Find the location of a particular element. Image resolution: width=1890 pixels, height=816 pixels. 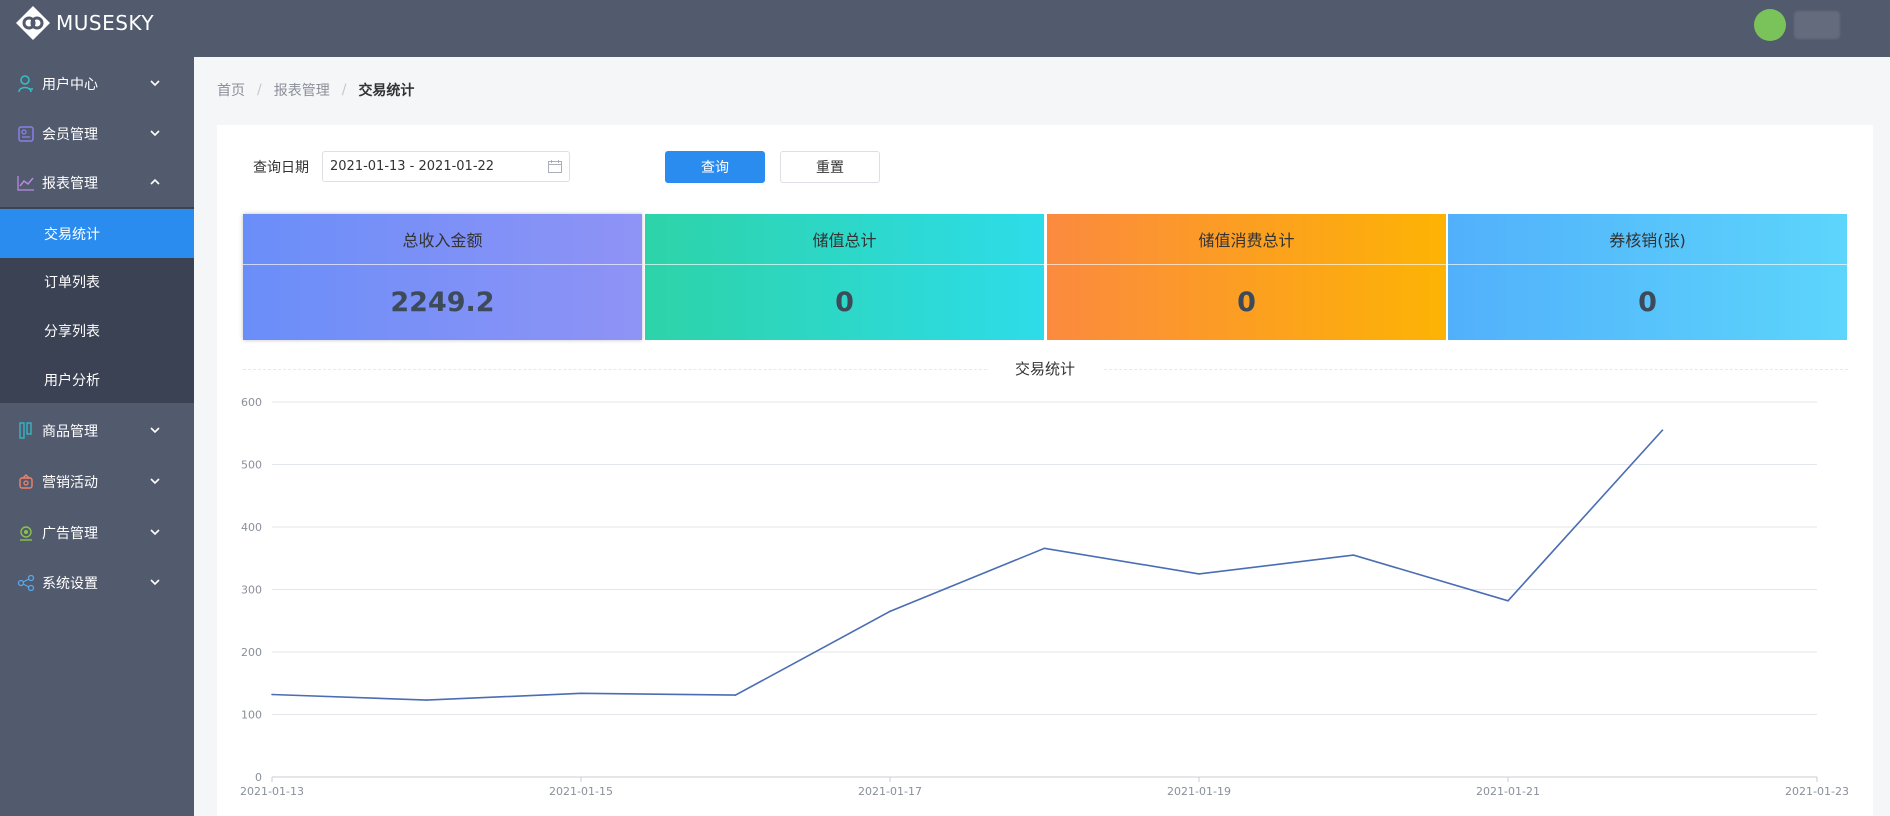

sidebar-item-member: 会员管理 is located at coordinates (97, 134).